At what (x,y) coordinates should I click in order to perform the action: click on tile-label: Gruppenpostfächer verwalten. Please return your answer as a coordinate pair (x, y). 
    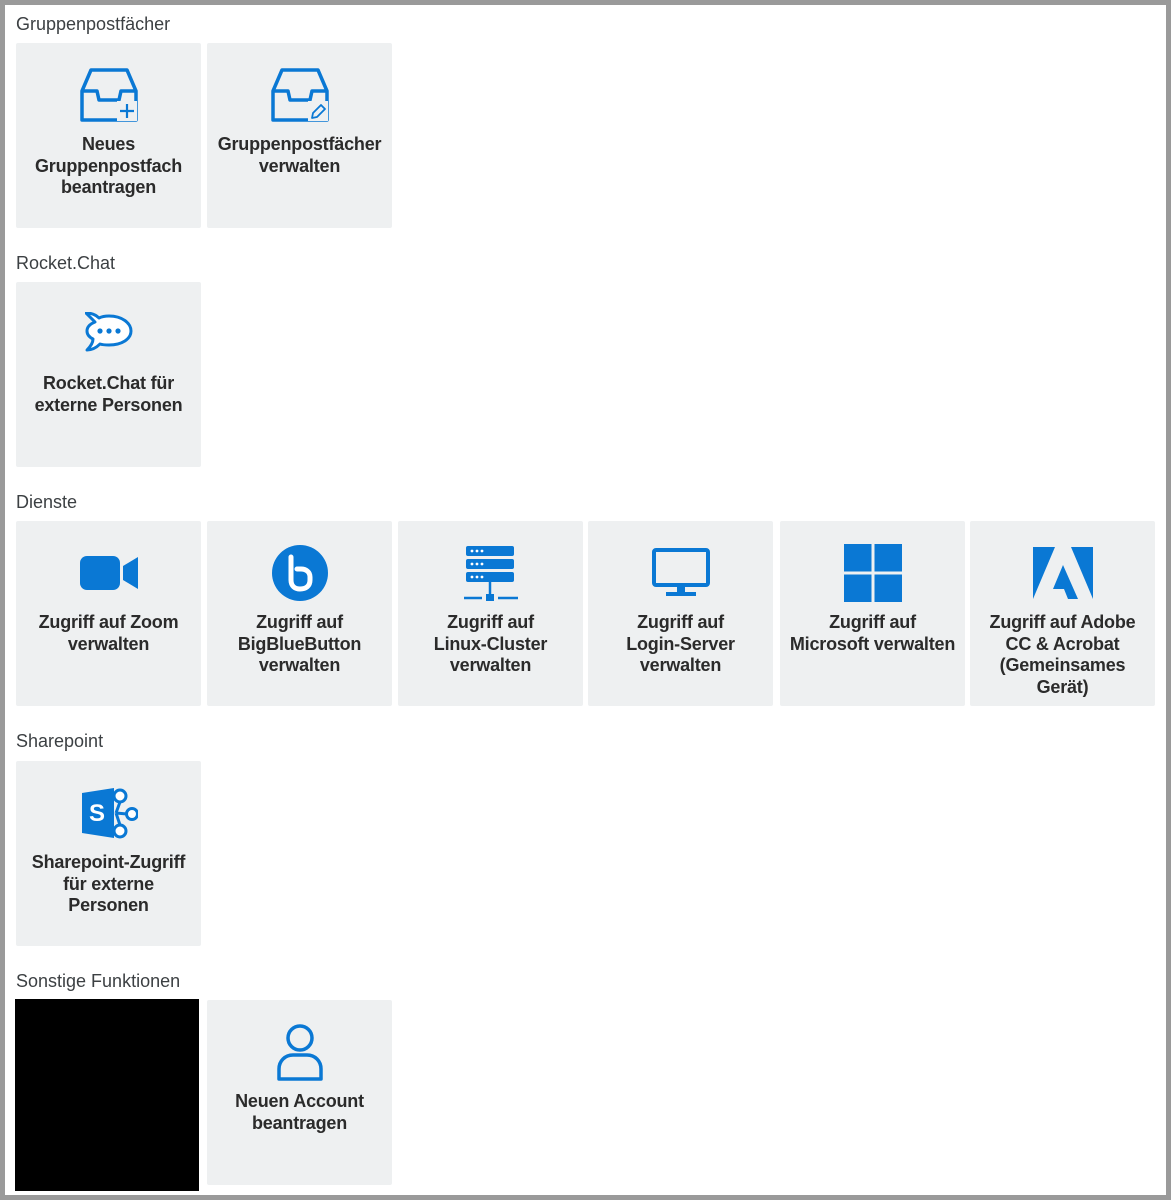
    Looking at the image, I should click on (299, 155).